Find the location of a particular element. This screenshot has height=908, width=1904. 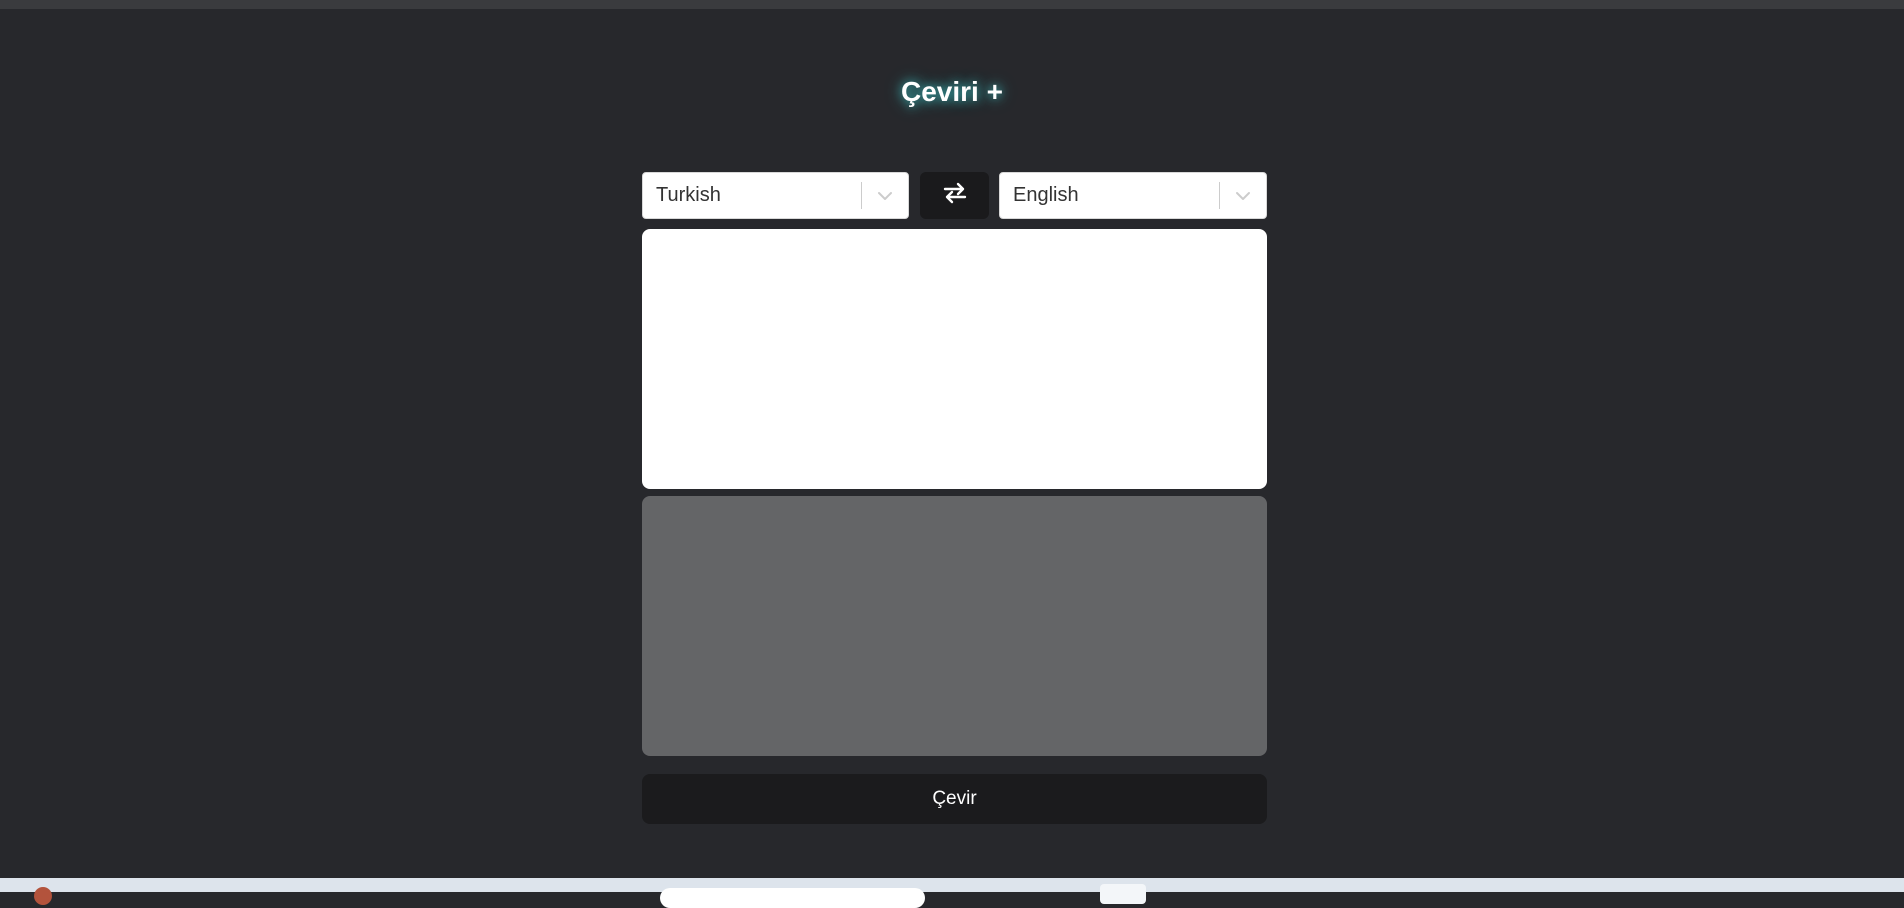

app-icon is located at coordinates (43, 896).